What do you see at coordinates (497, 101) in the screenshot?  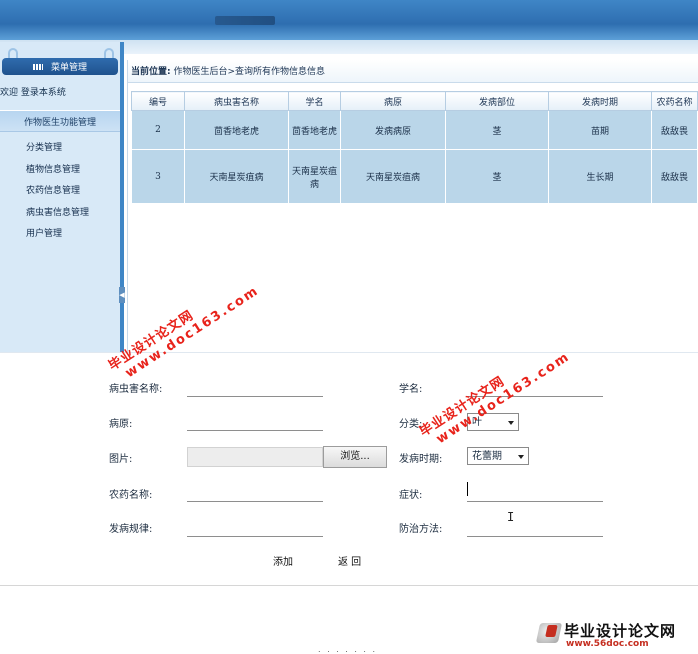 I see `col-header-onset-site: 发病部位` at bounding box center [497, 101].